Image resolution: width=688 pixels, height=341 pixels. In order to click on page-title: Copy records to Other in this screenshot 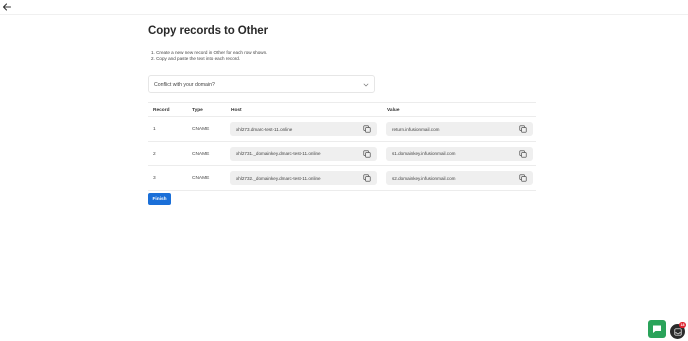, I will do `click(208, 31)`.